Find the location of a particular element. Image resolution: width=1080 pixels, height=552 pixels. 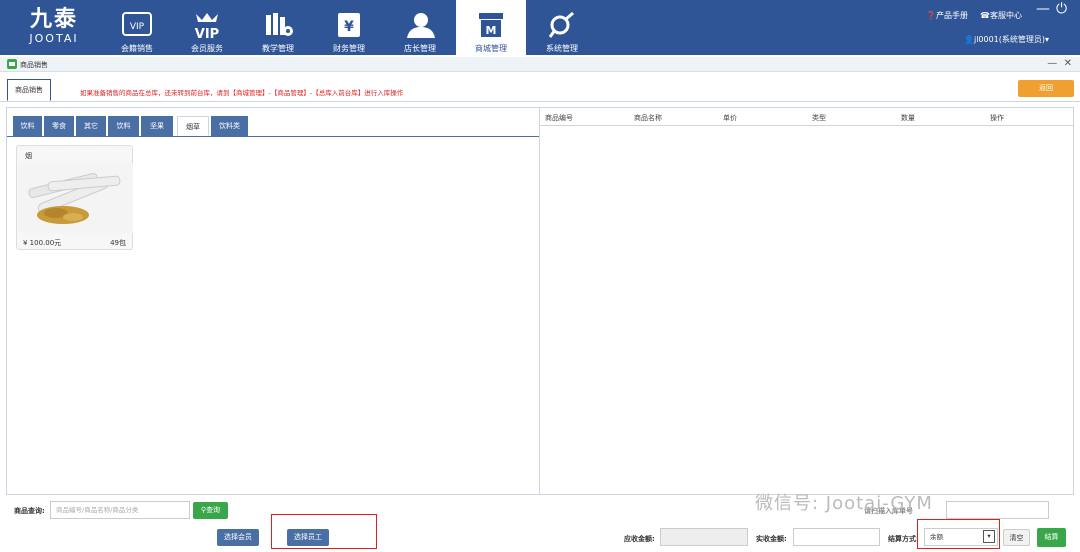

nav-finance: ¥ 财务管理 is located at coordinates (349, 27).